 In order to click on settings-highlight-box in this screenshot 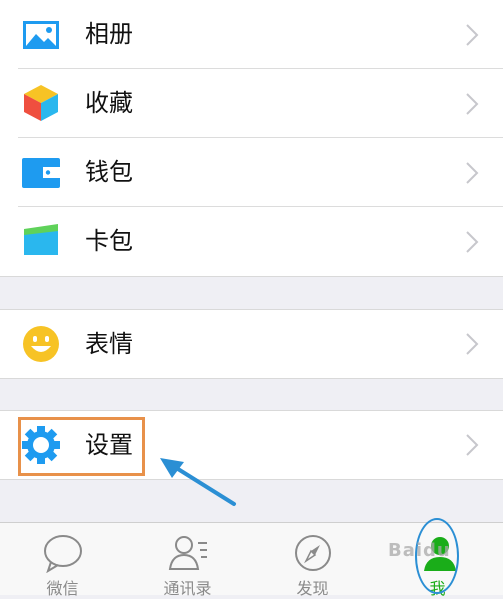, I will do `click(81, 446)`.